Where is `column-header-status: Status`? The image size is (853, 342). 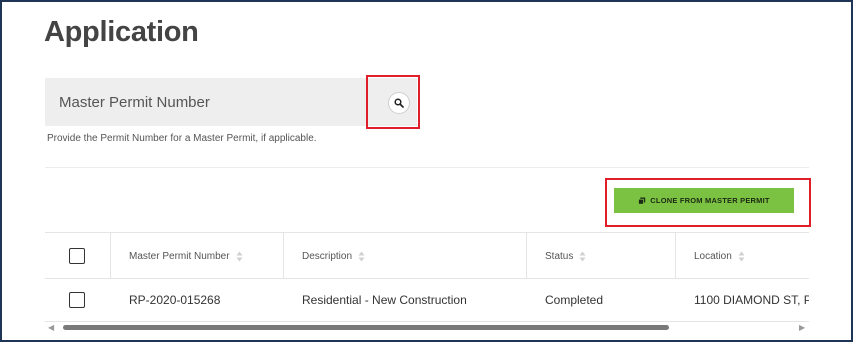
column-header-status: Status is located at coordinates (565, 256).